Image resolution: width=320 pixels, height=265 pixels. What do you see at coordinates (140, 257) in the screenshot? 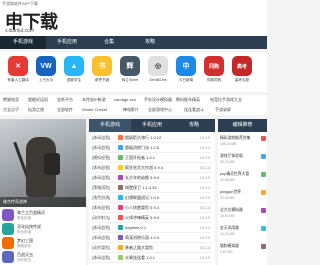
I see `row-title: 水果连连看 1.0.1` at bounding box center [140, 257].